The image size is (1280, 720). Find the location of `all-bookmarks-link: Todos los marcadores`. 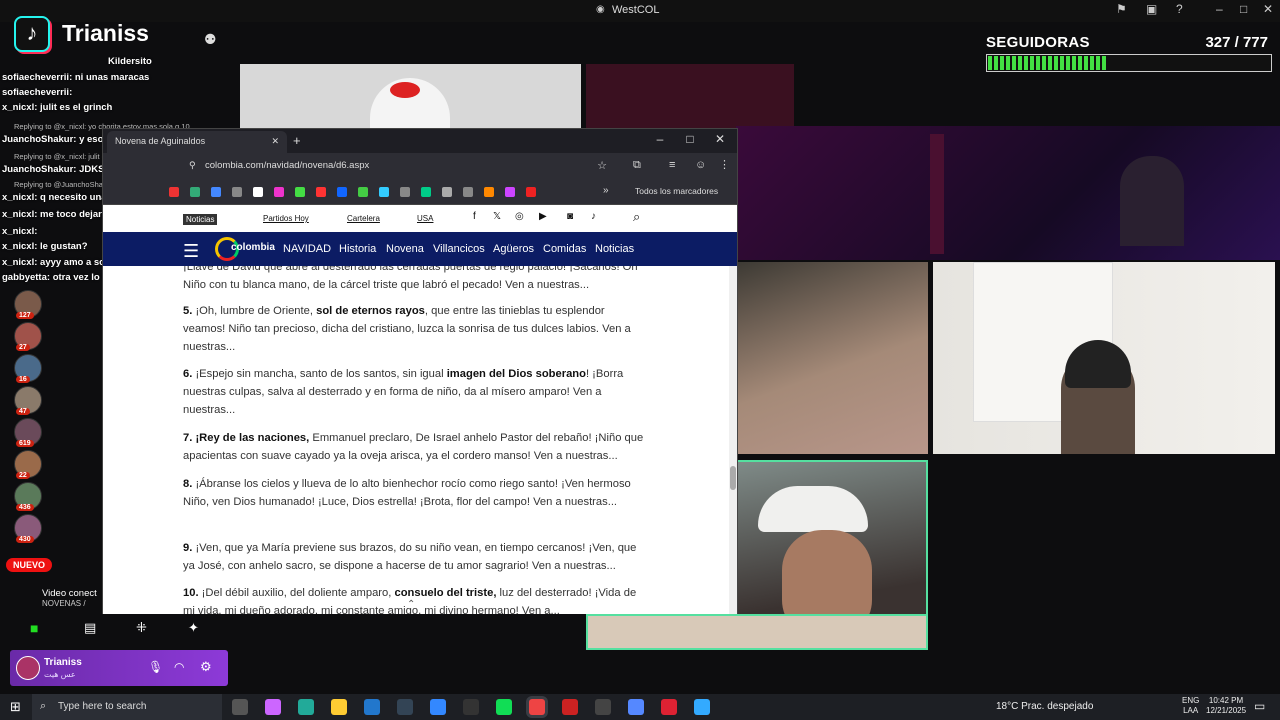

all-bookmarks-link: Todos los marcadores is located at coordinates (676, 191).